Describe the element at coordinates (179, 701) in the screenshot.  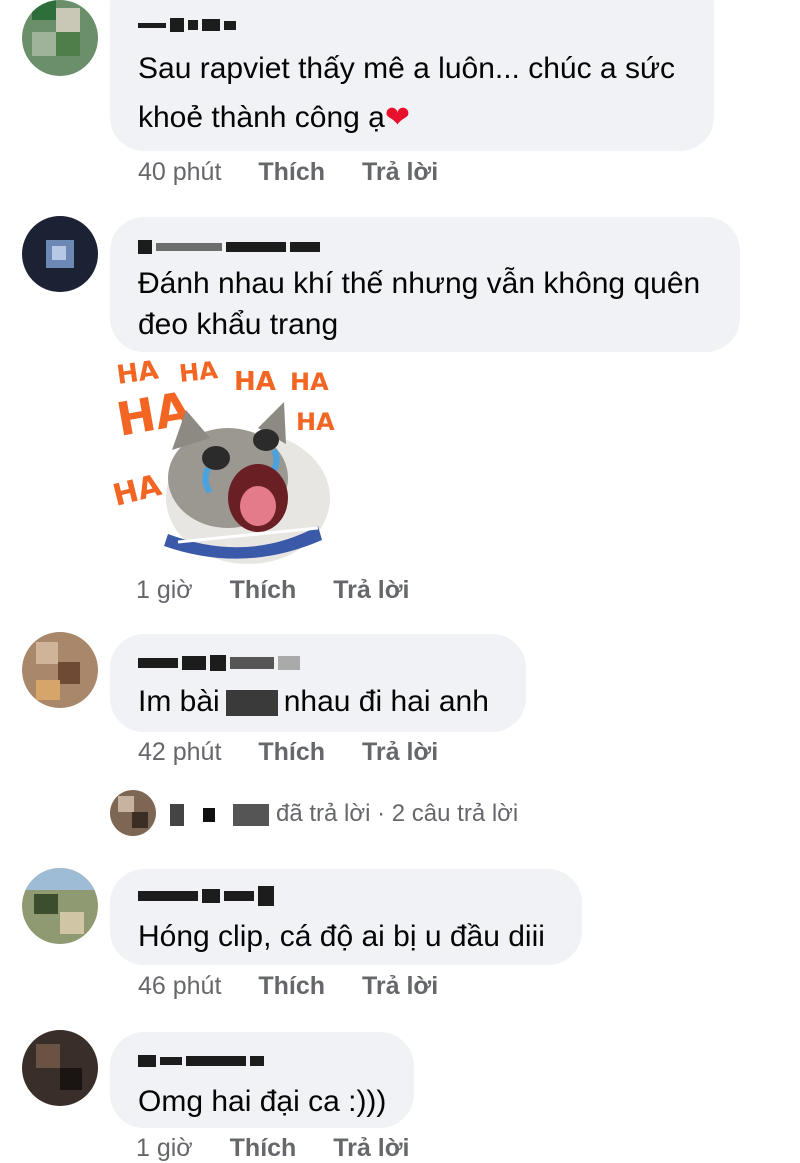
I see `comment-text-part: Im bài` at that location.